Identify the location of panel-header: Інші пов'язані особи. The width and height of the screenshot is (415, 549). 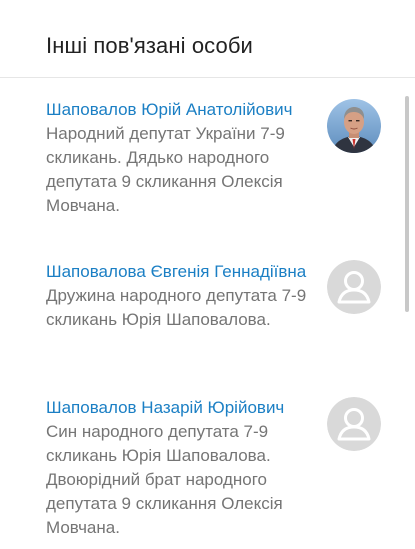
(207, 39).